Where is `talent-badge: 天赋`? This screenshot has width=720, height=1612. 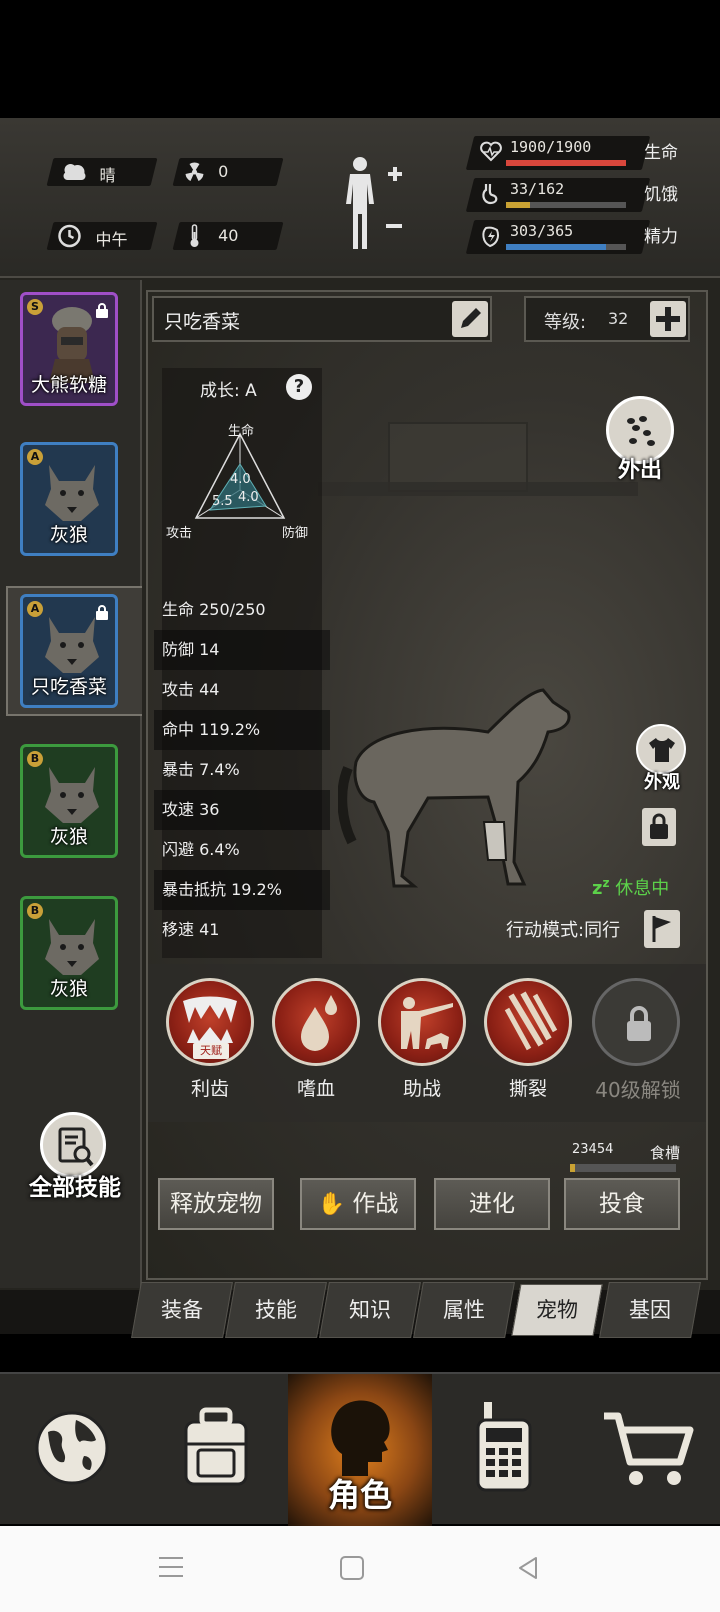
talent-badge: 天赋 is located at coordinates (211, 1051).